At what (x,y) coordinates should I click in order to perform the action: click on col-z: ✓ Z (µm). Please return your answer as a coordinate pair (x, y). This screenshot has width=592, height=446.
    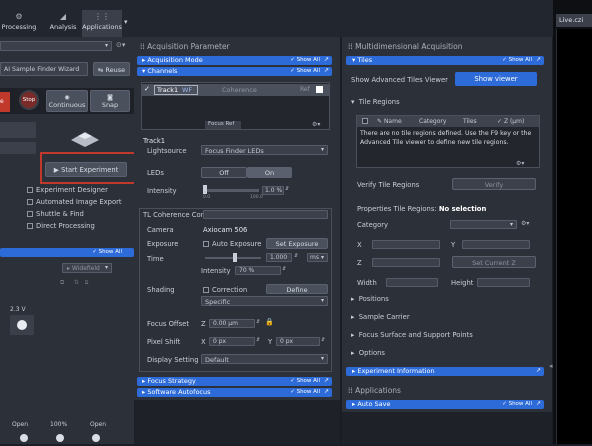
    Looking at the image, I should click on (510, 121).